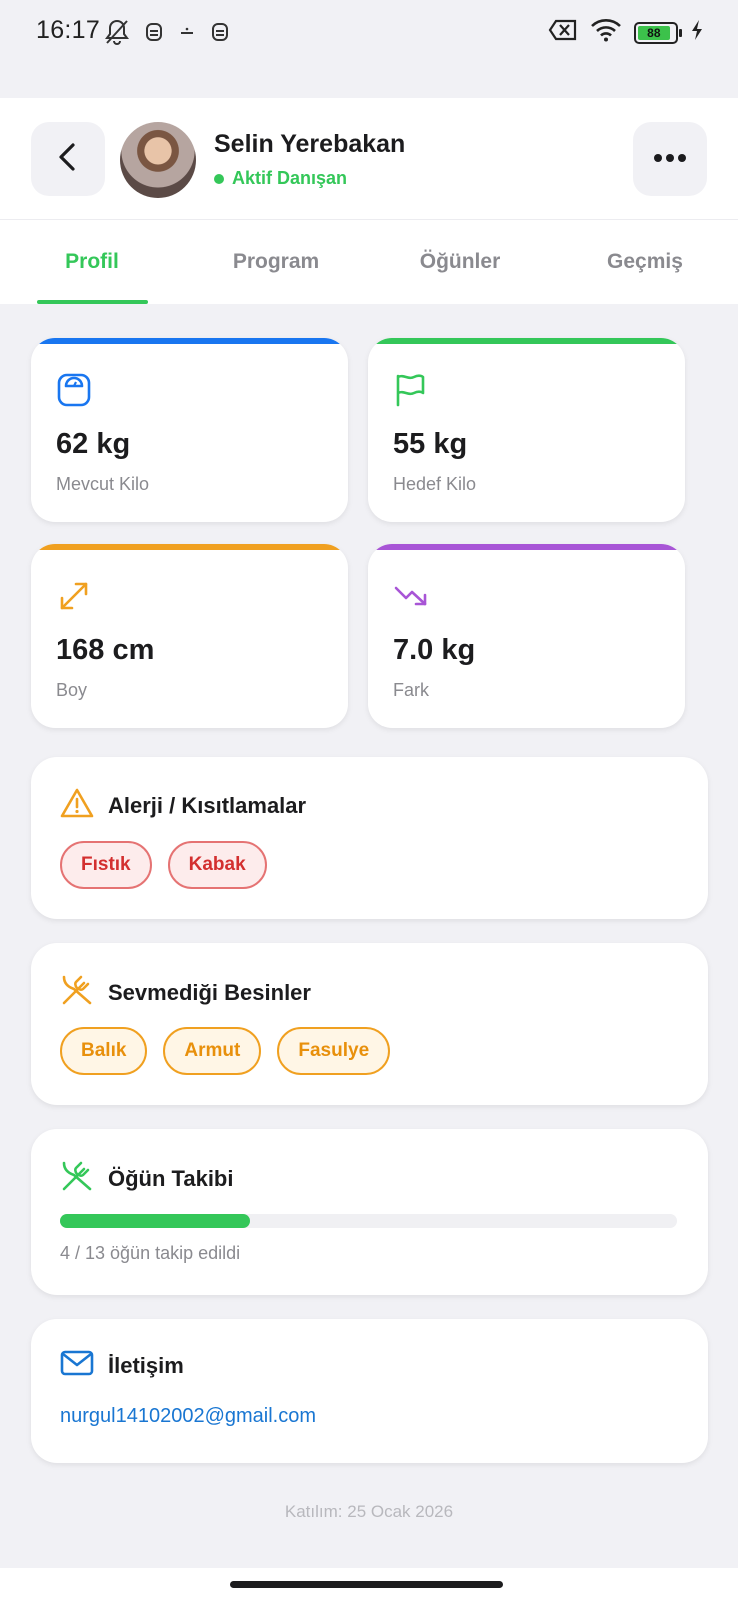 The height and width of the screenshot is (1600, 738). I want to click on dislike-chip: Balık, so click(104, 1051).